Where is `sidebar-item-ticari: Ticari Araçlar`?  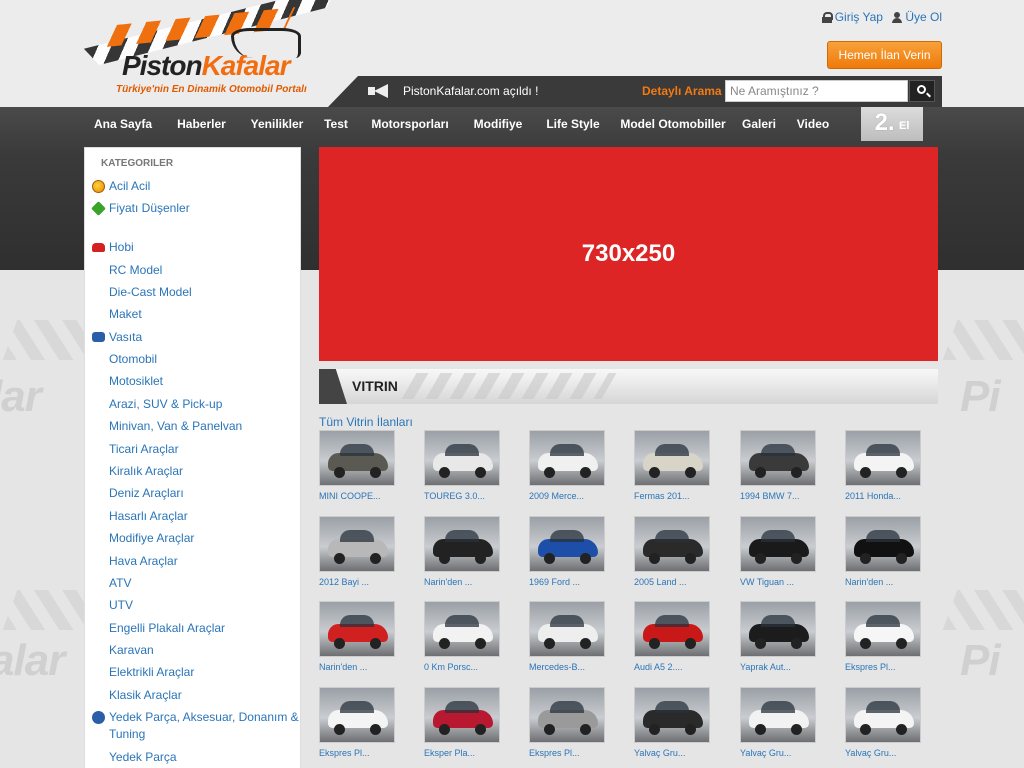 sidebar-item-ticari: Ticari Araçlar is located at coordinates (144, 449).